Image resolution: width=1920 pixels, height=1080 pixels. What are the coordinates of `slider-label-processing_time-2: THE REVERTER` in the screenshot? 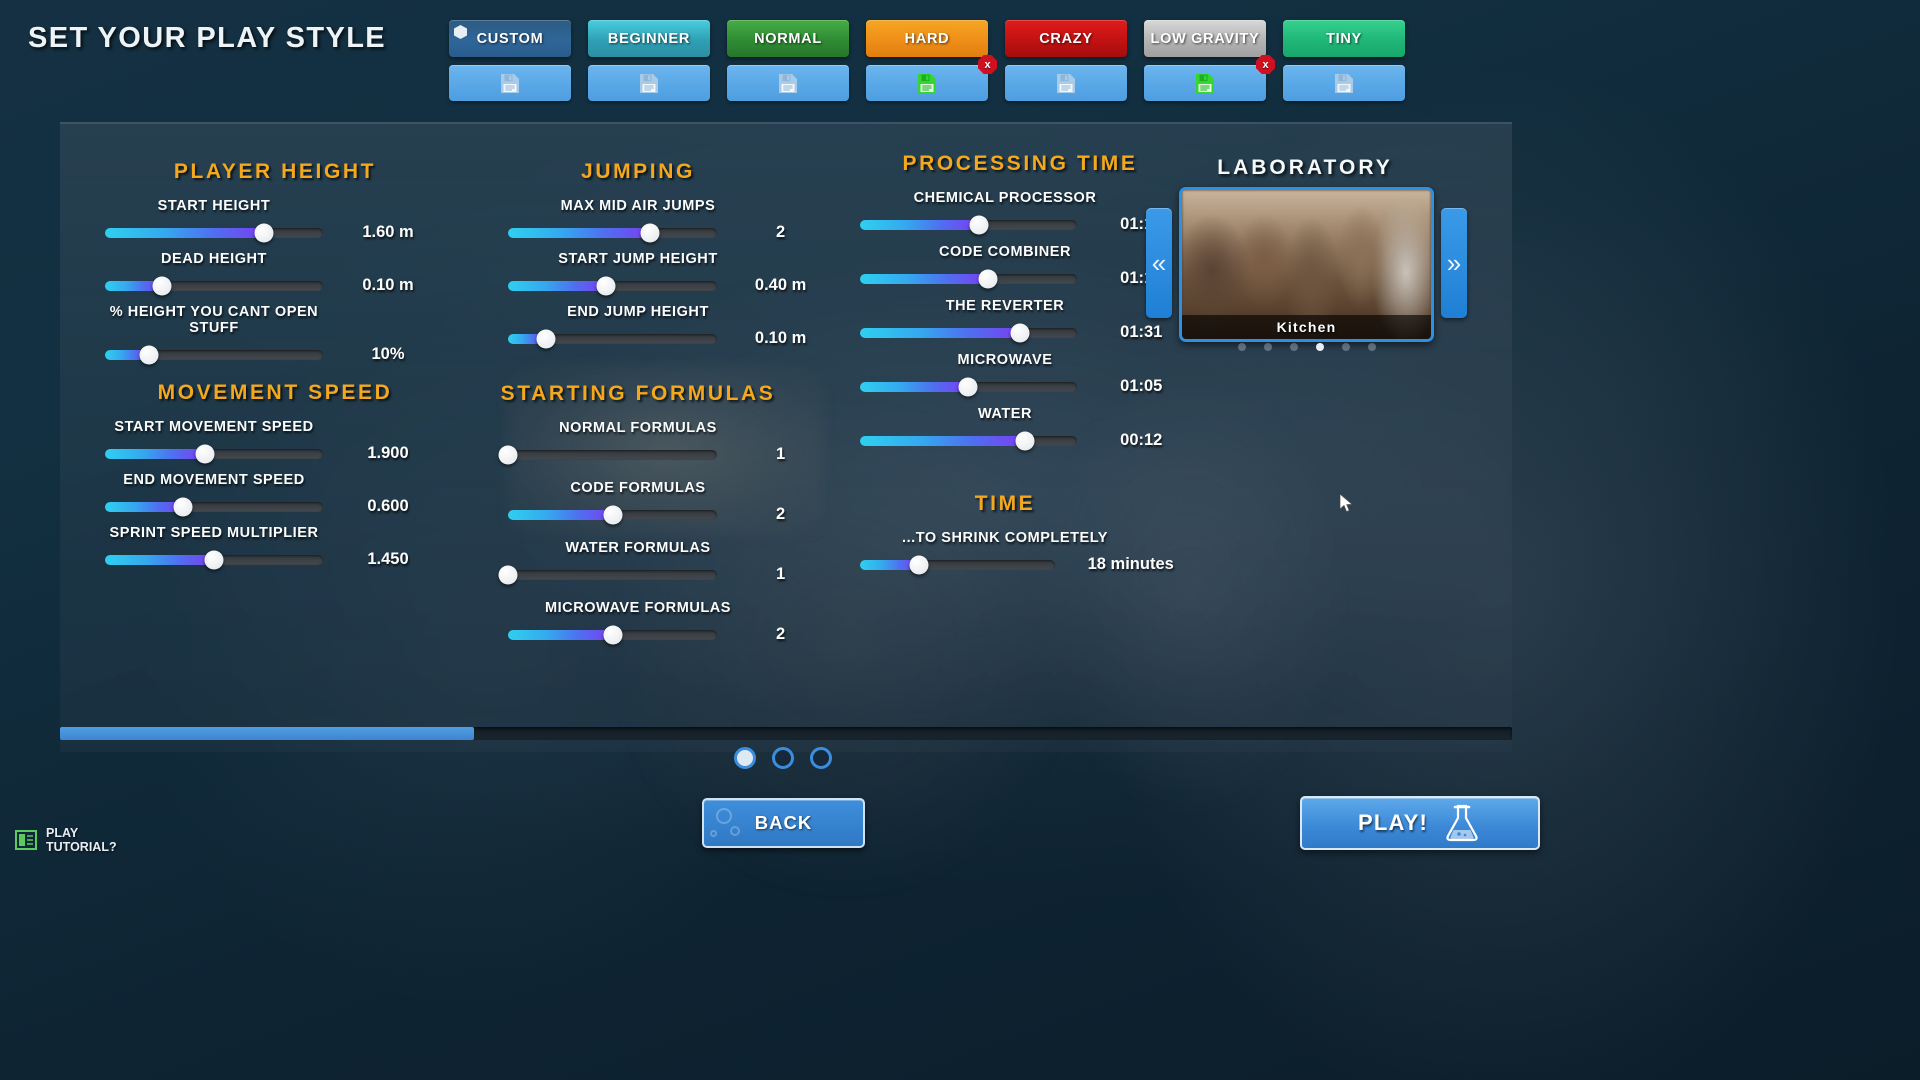 It's located at (1005, 306).